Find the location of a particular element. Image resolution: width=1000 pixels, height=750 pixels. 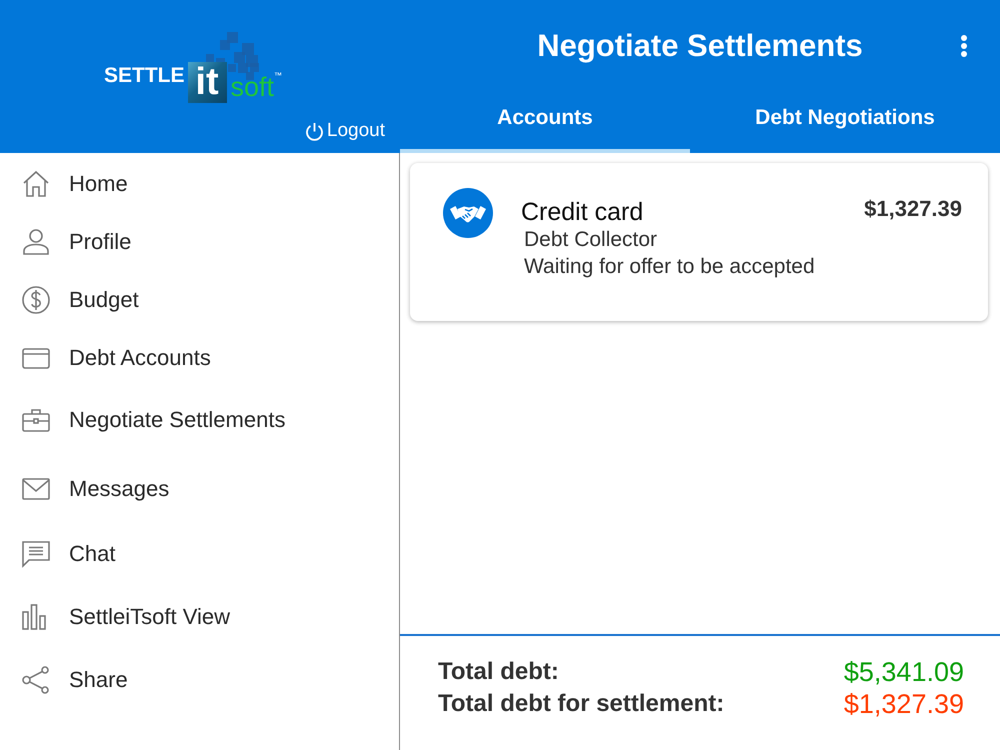

nav-item: Messages is located at coordinates (199, 489).